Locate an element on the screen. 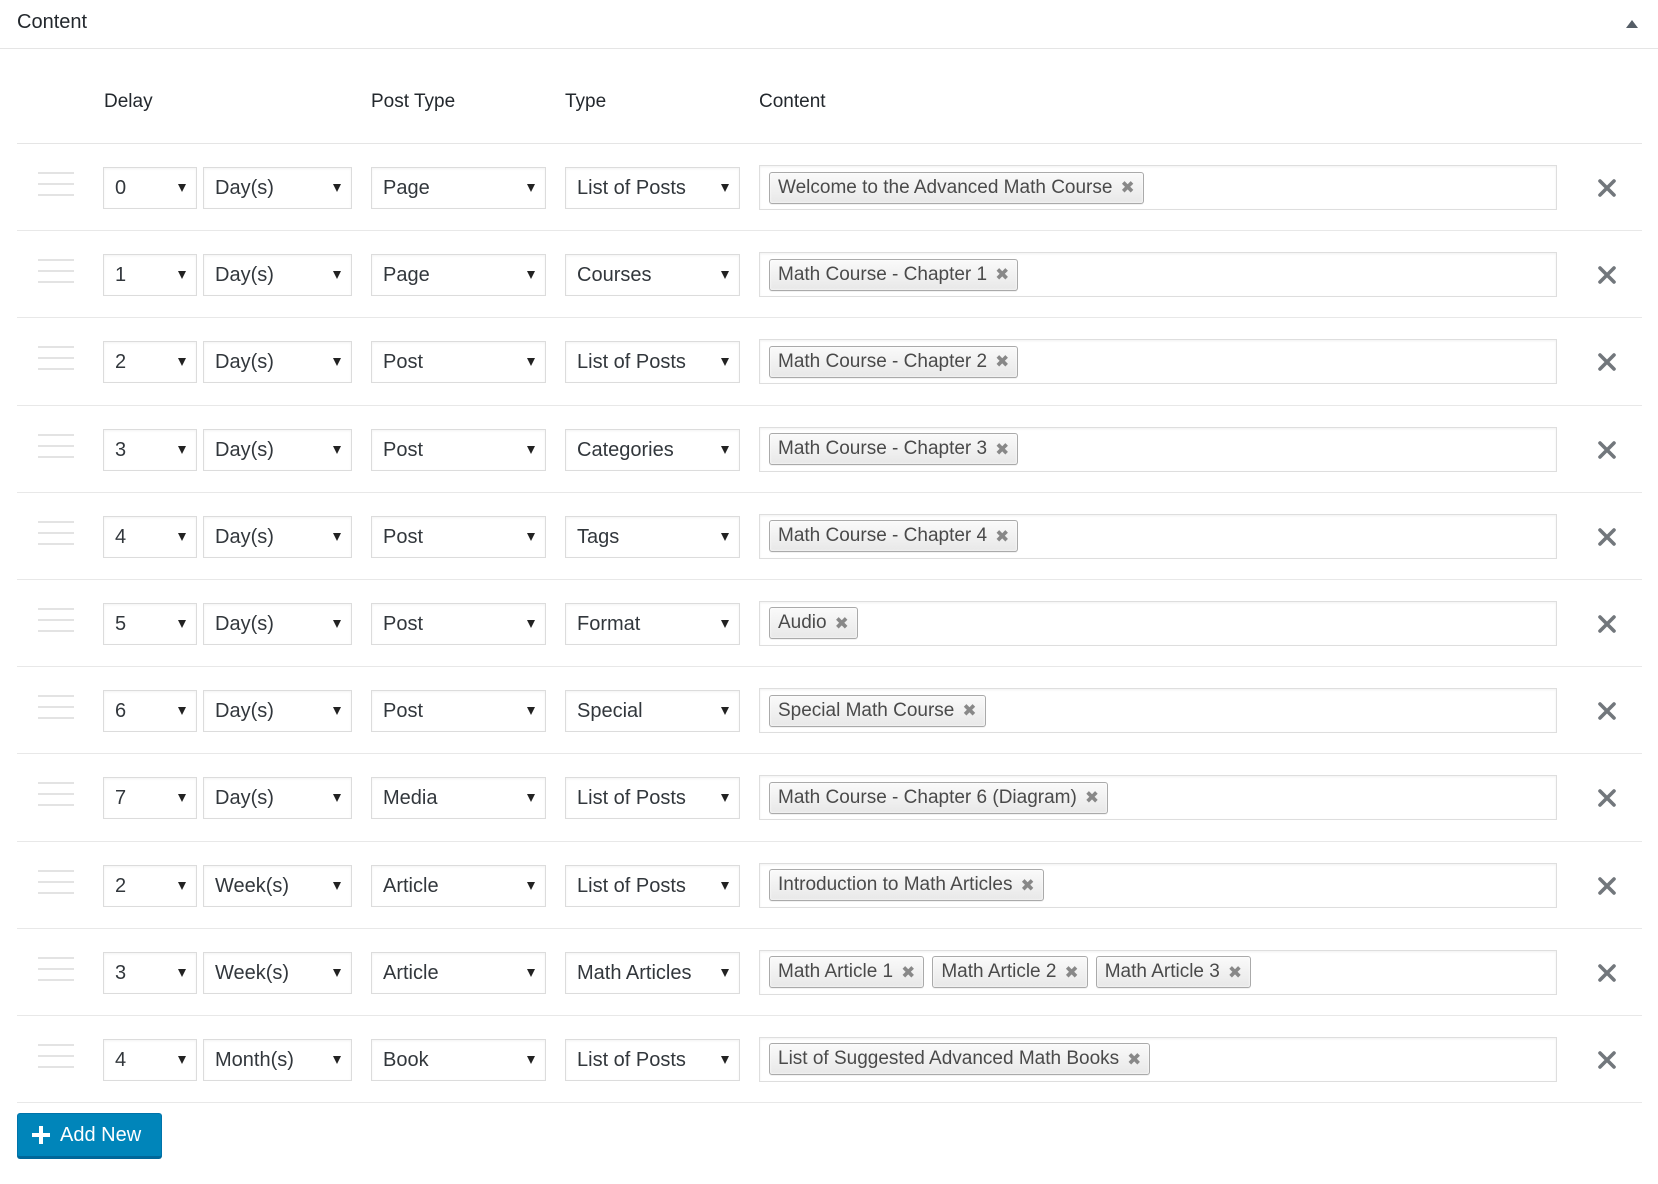 Image resolution: width=1658 pixels, height=1184 pixels. type-select-value: List of Posts is located at coordinates (631, 798).